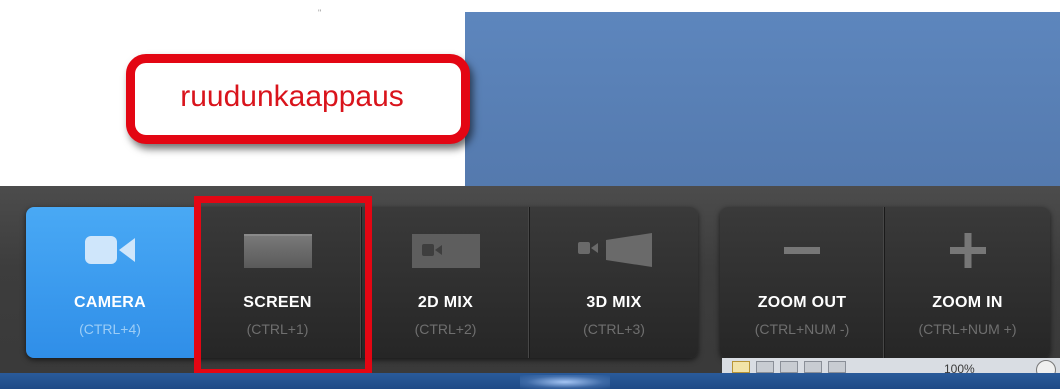 The image size is (1060, 389). Describe the element at coordinates (967, 329) in the screenshot. I see `zoom-in-button-shortcut: (CTRL+NUM +)` at that location.